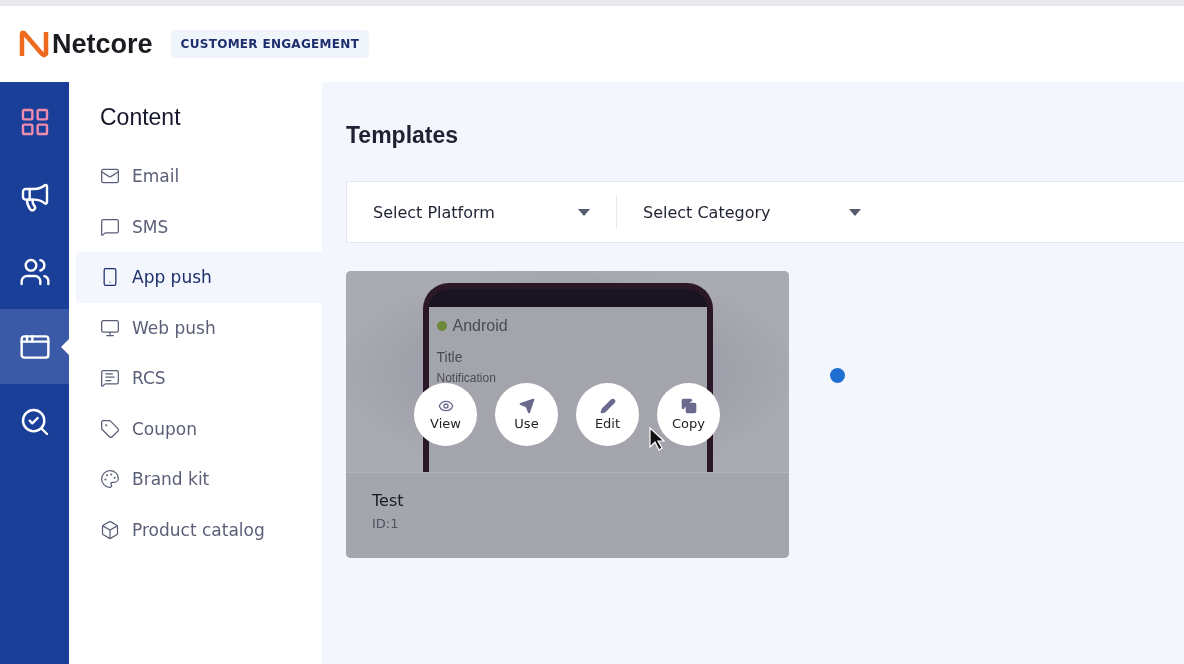 Image resolution: width=1184 pixels, height=664 pixels. I want to click on product-badge: CUSTOMER ENGAGEMENT, so click(270, 44).